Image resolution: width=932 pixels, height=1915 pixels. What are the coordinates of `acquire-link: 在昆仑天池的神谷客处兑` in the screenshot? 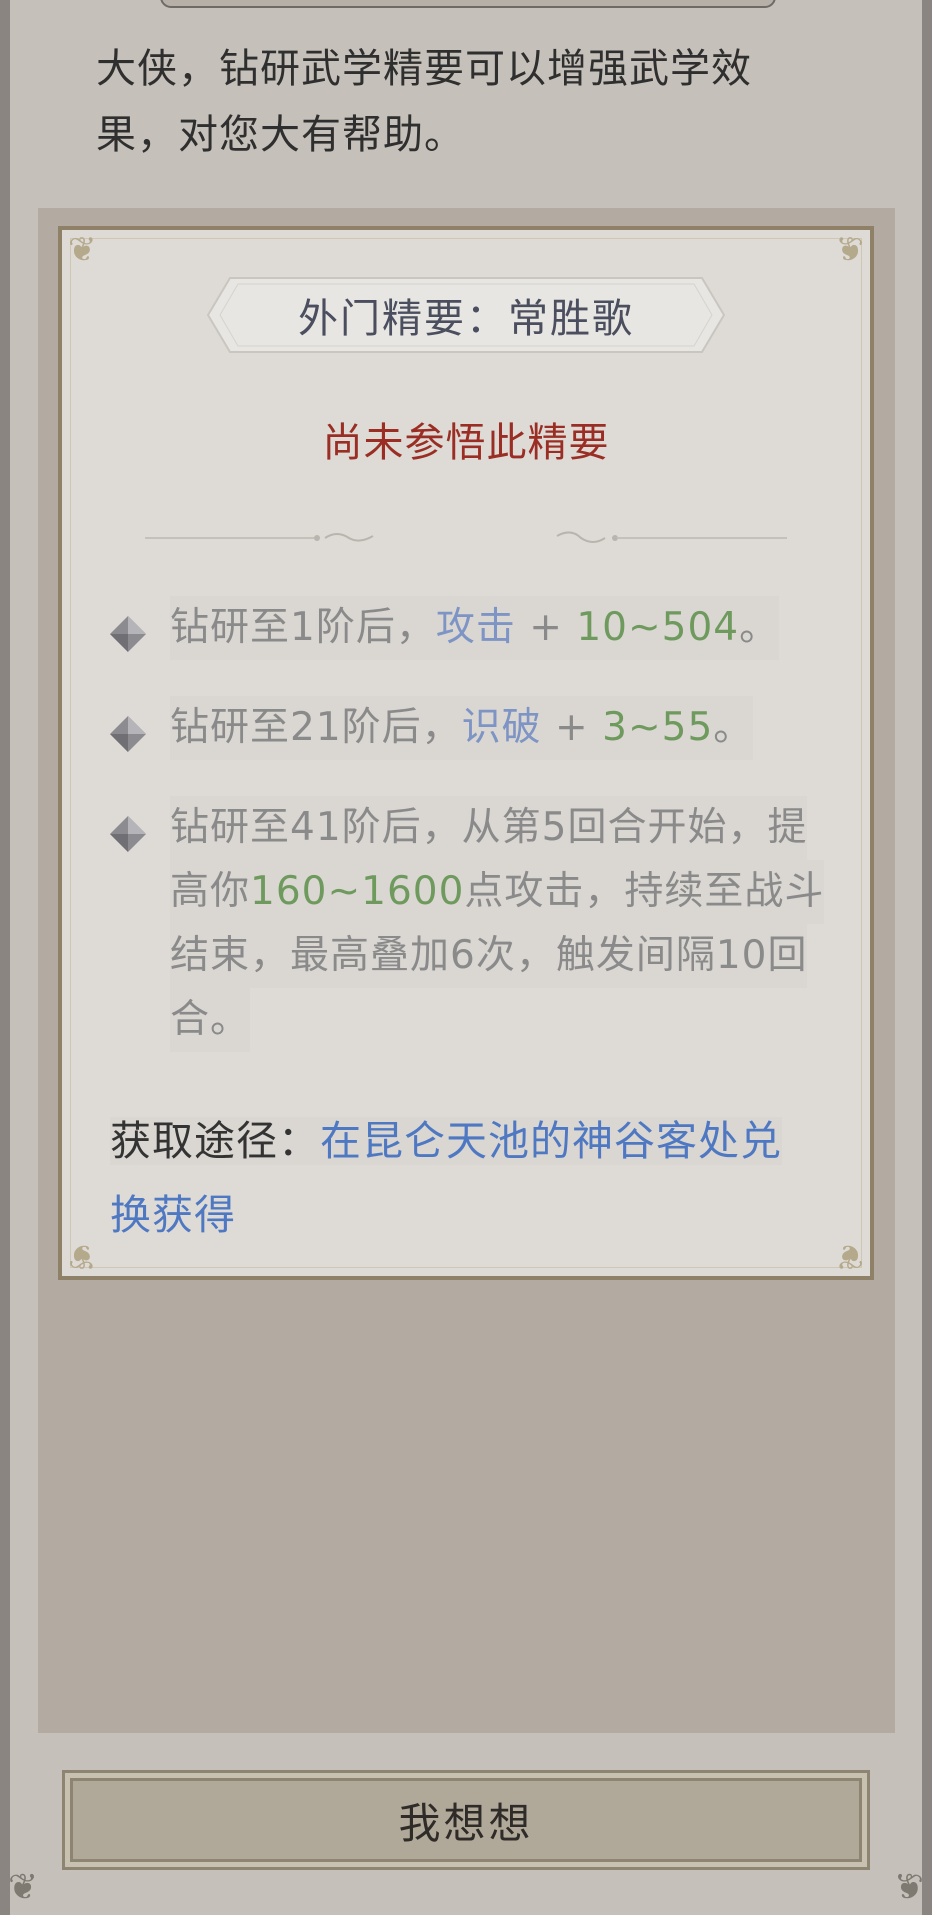 It's located at (551, 1141).